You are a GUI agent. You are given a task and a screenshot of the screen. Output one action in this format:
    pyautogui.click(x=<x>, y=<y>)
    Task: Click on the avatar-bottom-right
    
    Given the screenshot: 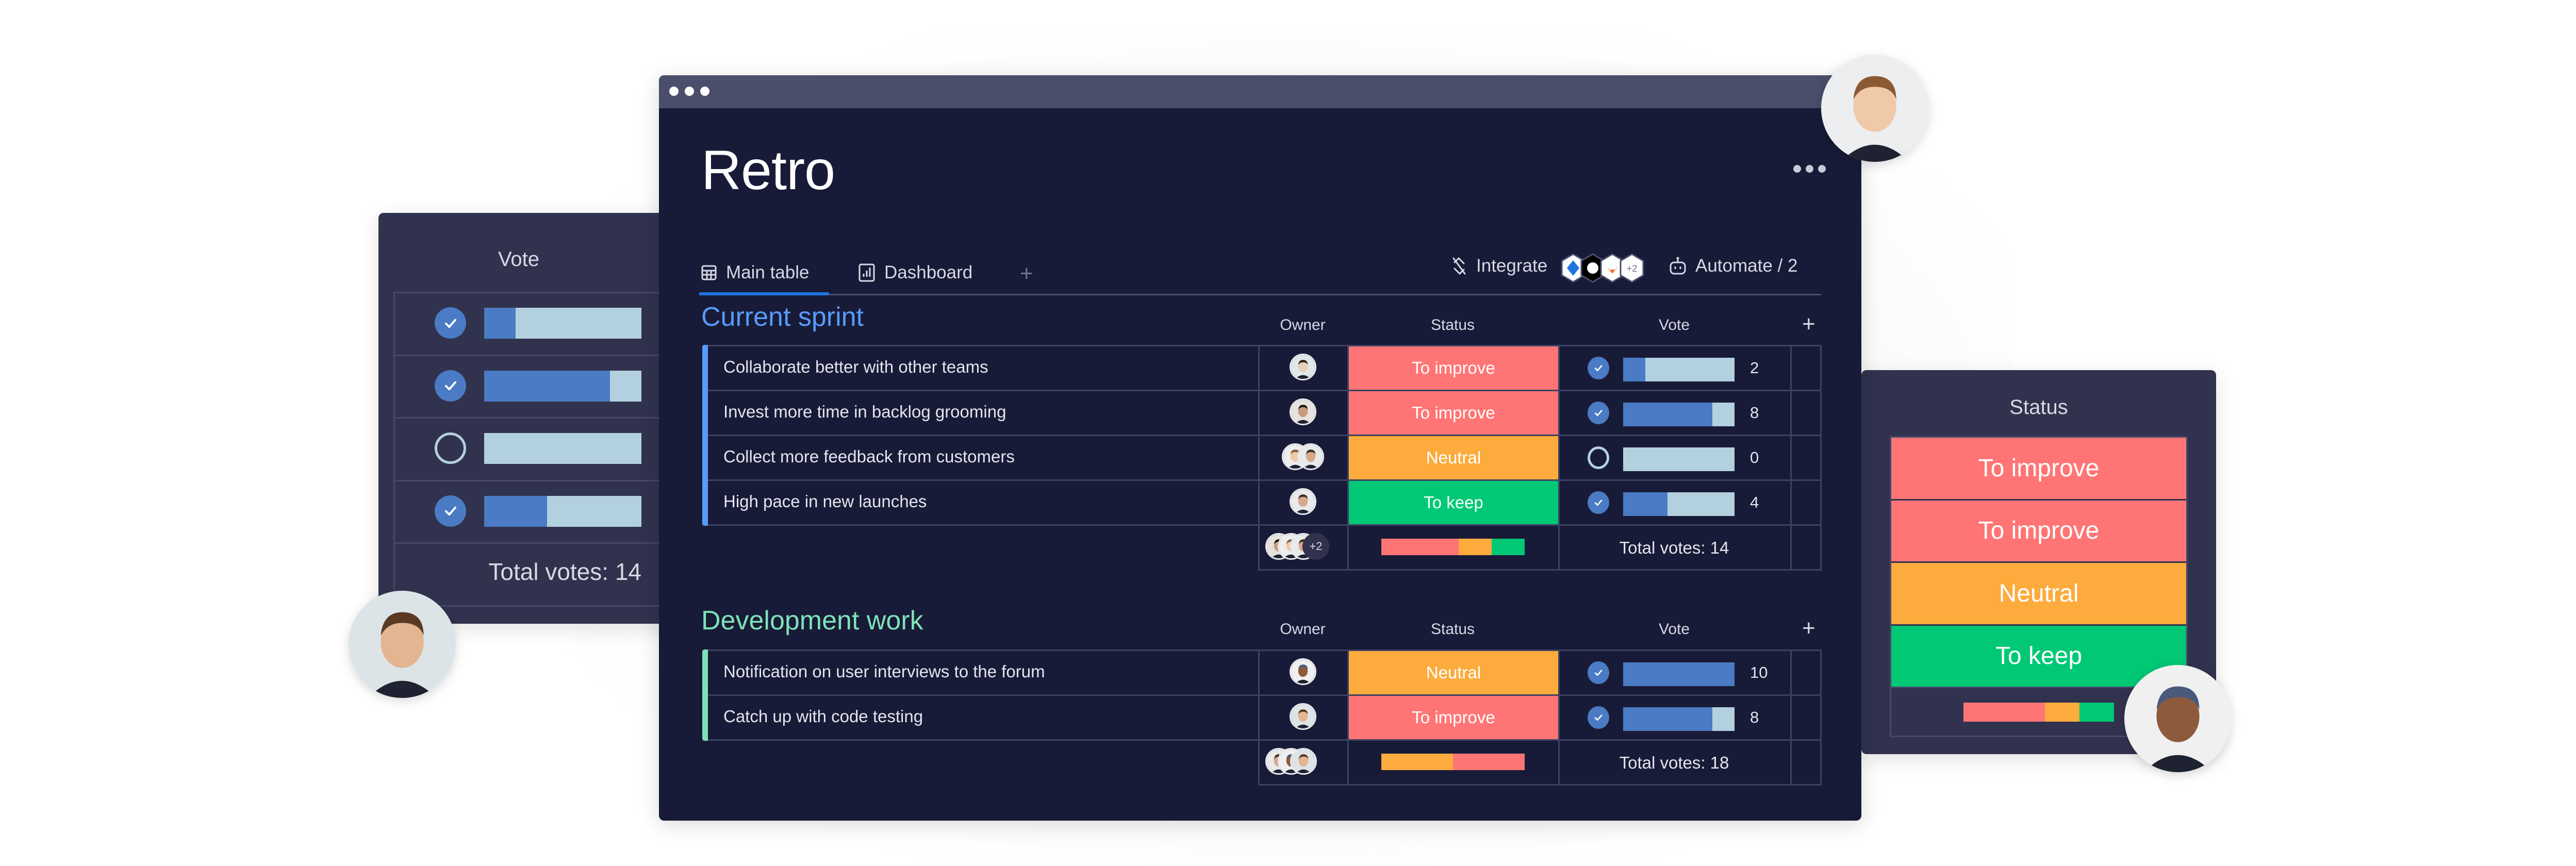 What is the action you would take?
    pyautogui.click(x=2178, y=718)
    